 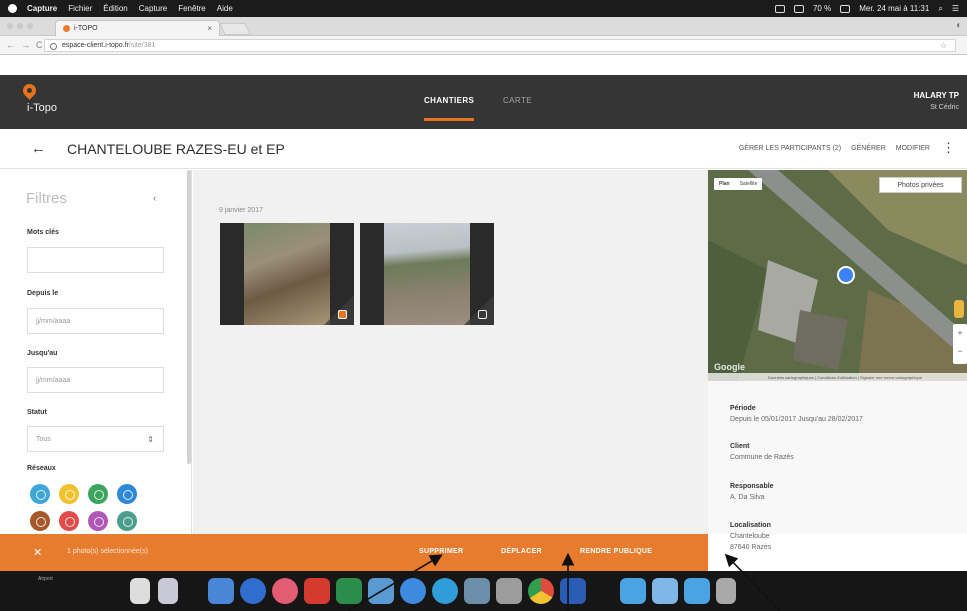 I want to click on zoom-window-button, so click(x=30, y=26).